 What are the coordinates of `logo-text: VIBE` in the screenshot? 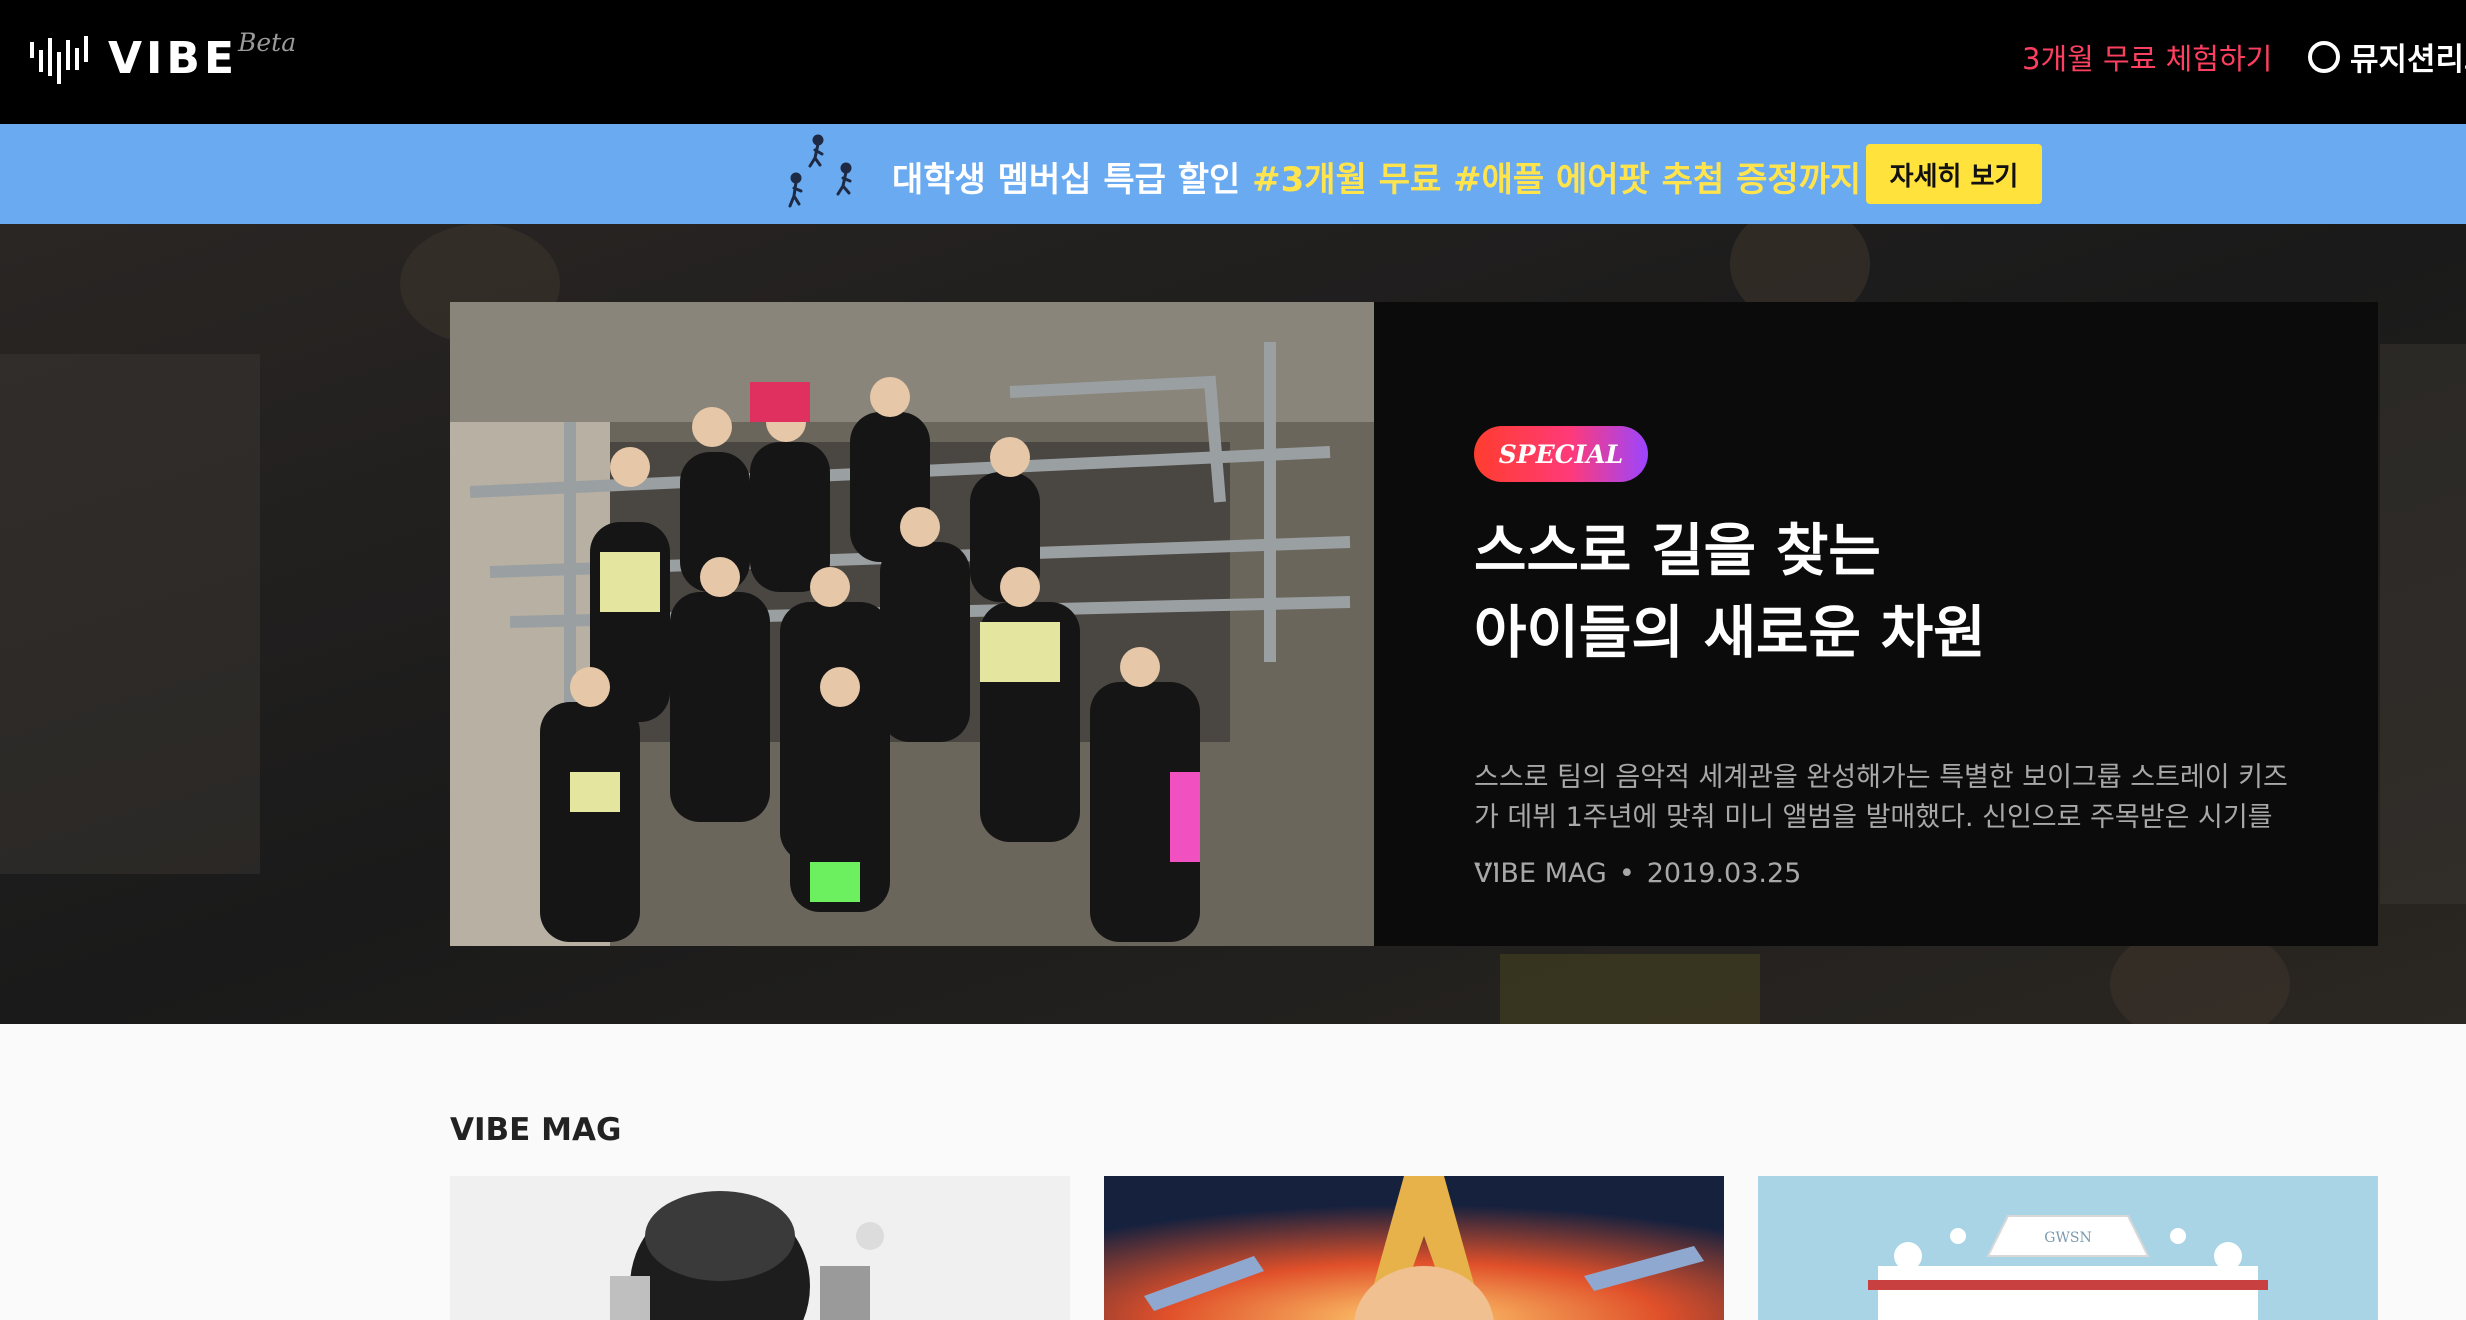 It's located at (173, 58).